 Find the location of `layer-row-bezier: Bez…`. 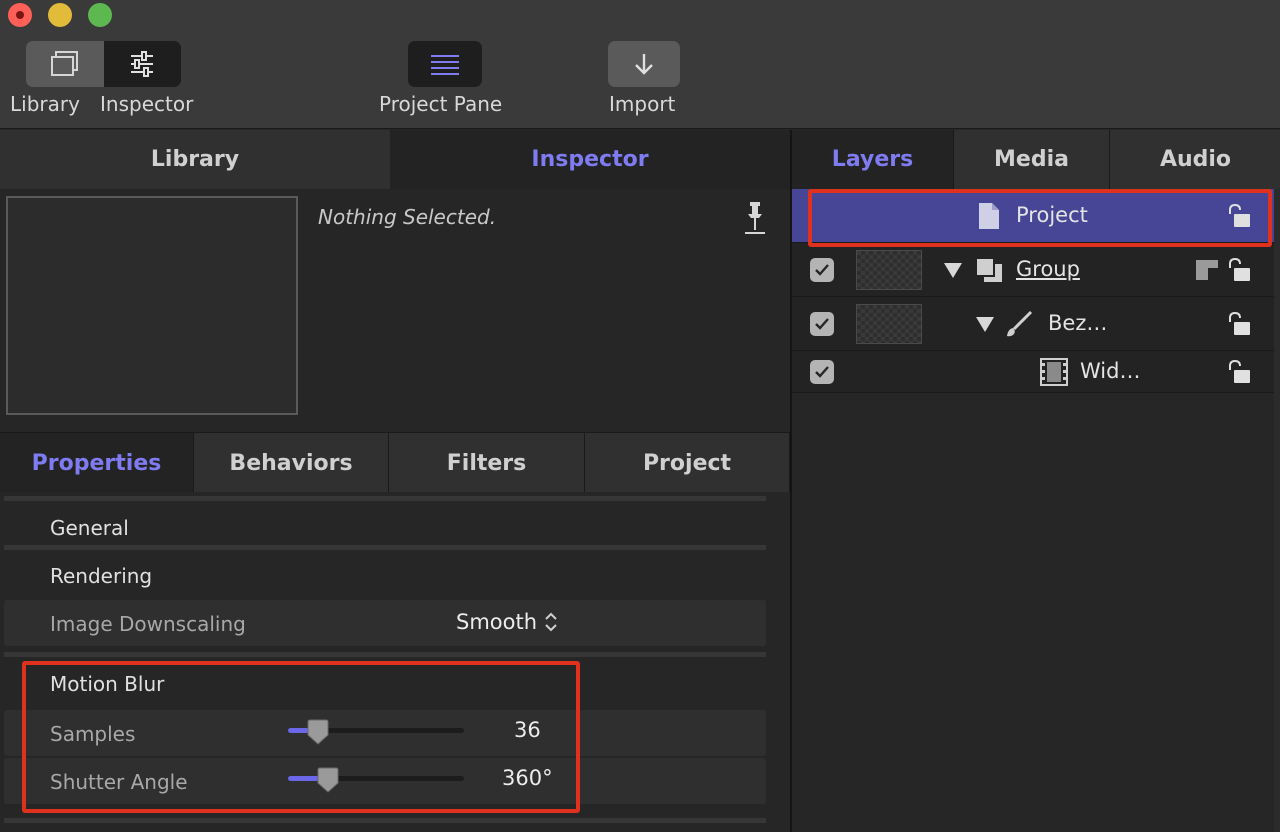

layer-row-bezier: Bez… is located at coordinates (1033, 324).